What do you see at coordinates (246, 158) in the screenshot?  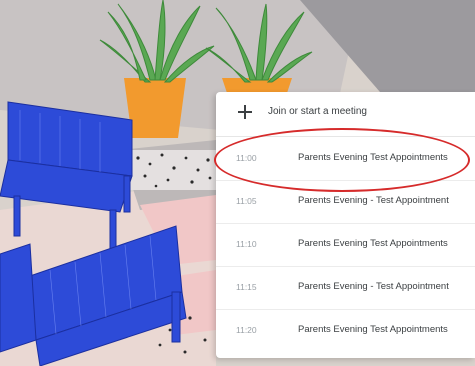 I see `meeting-time: 11:00` at bounding box center [246, 158].